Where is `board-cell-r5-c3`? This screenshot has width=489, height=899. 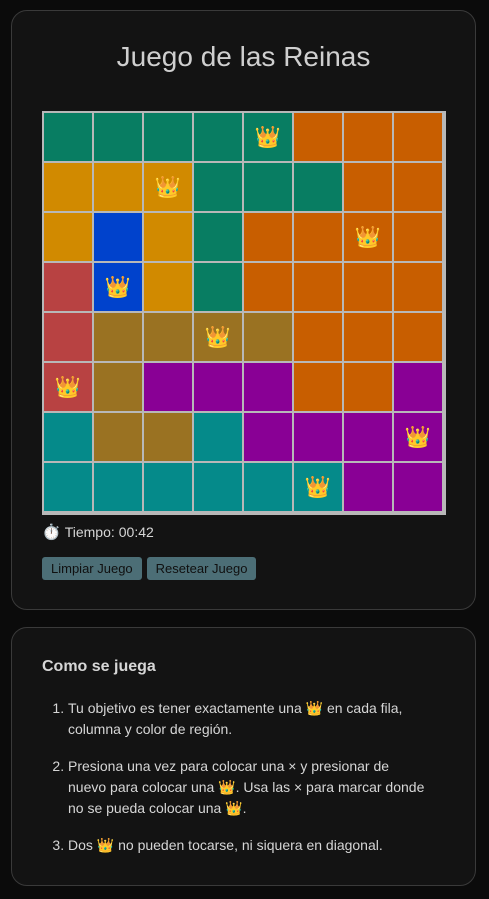 board-cell-r5-c3 is located at coordinates (218, 387).